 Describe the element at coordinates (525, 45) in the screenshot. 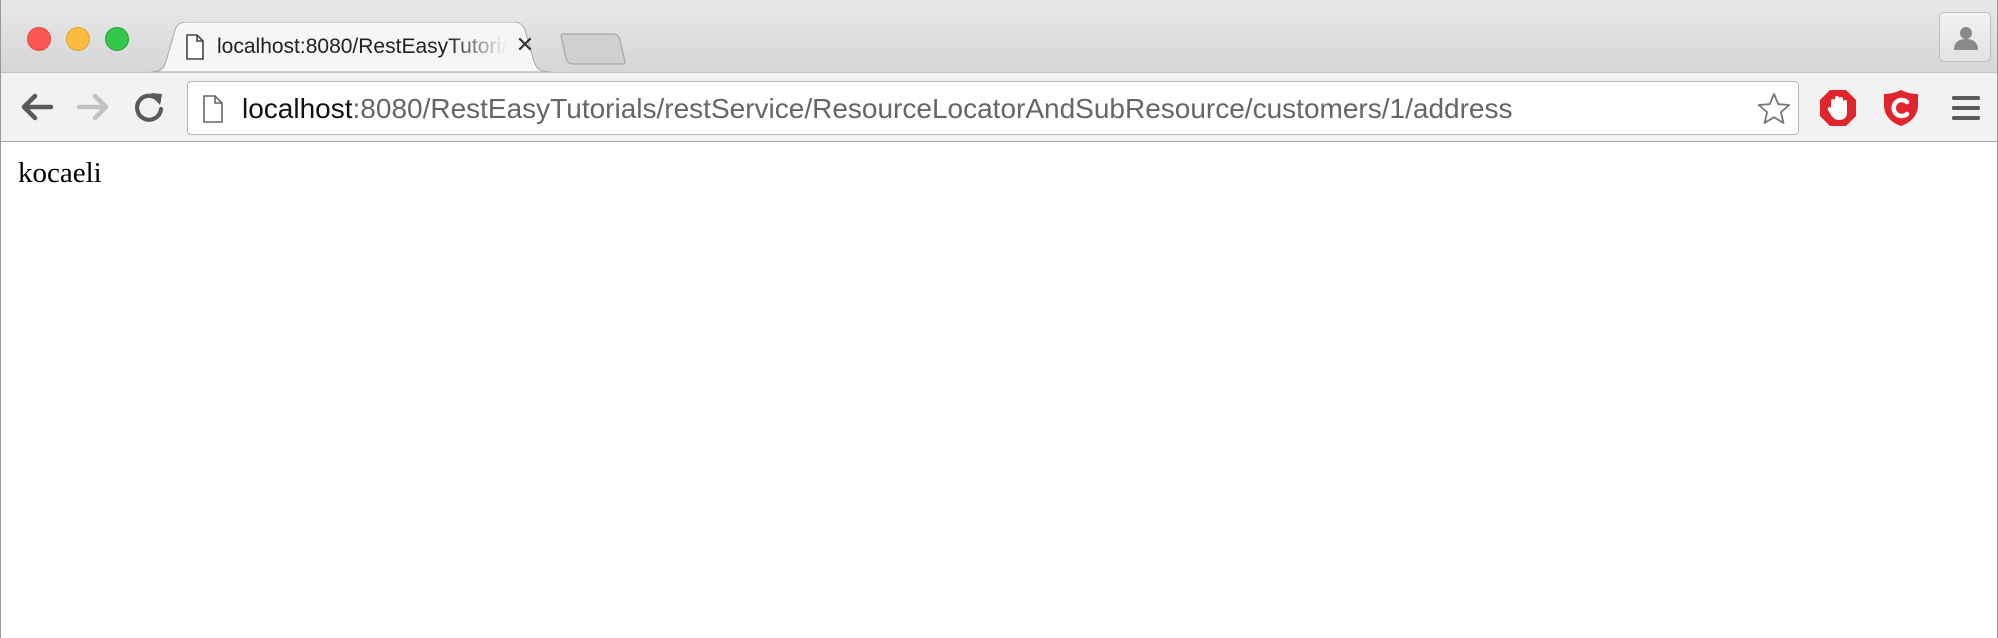

I see `tab-close-icon: ✕` at that location.